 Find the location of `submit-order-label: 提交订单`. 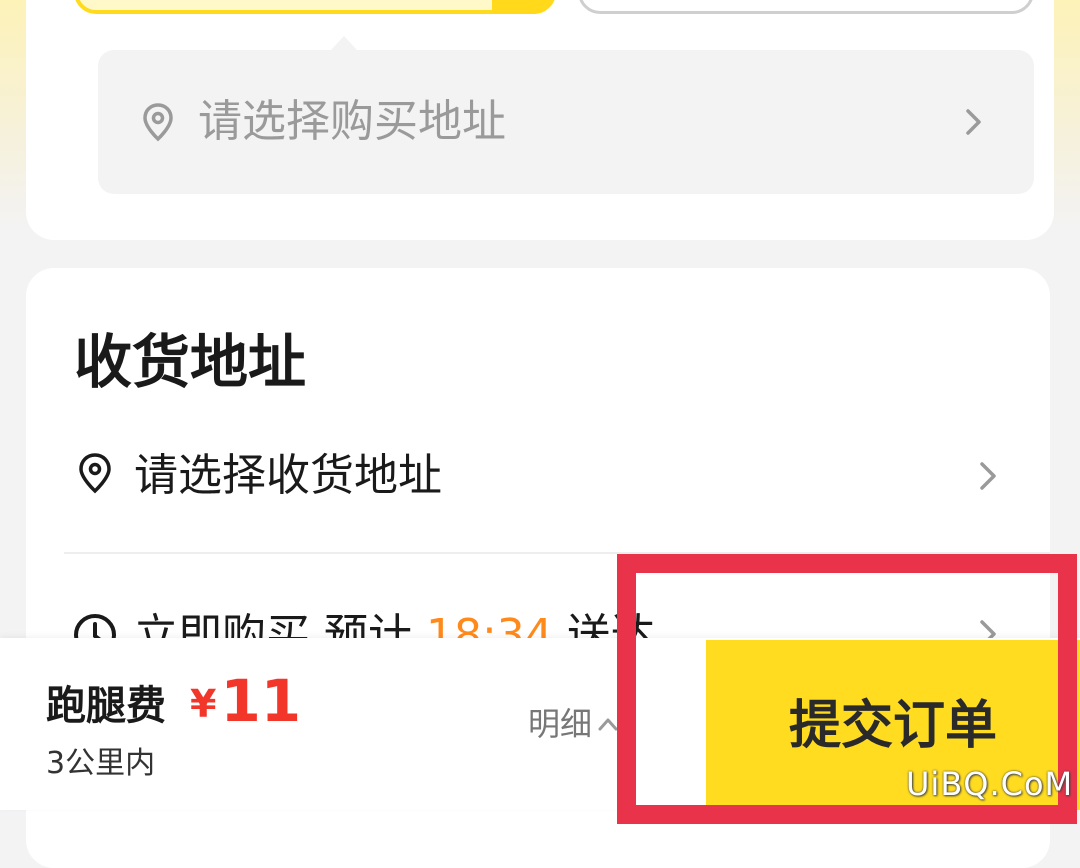

submit-order-label: 提交订单 is located at coordinates (892, 726).